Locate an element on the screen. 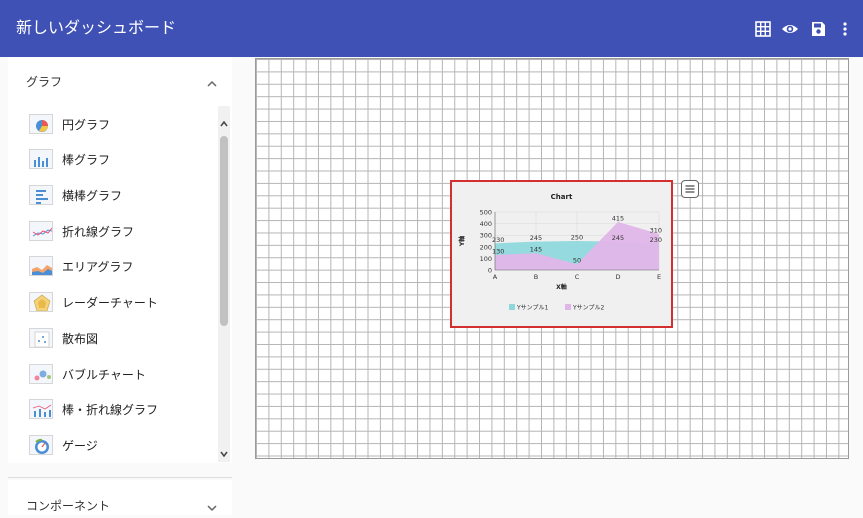  save-icon is located at coordinates (818, 29).